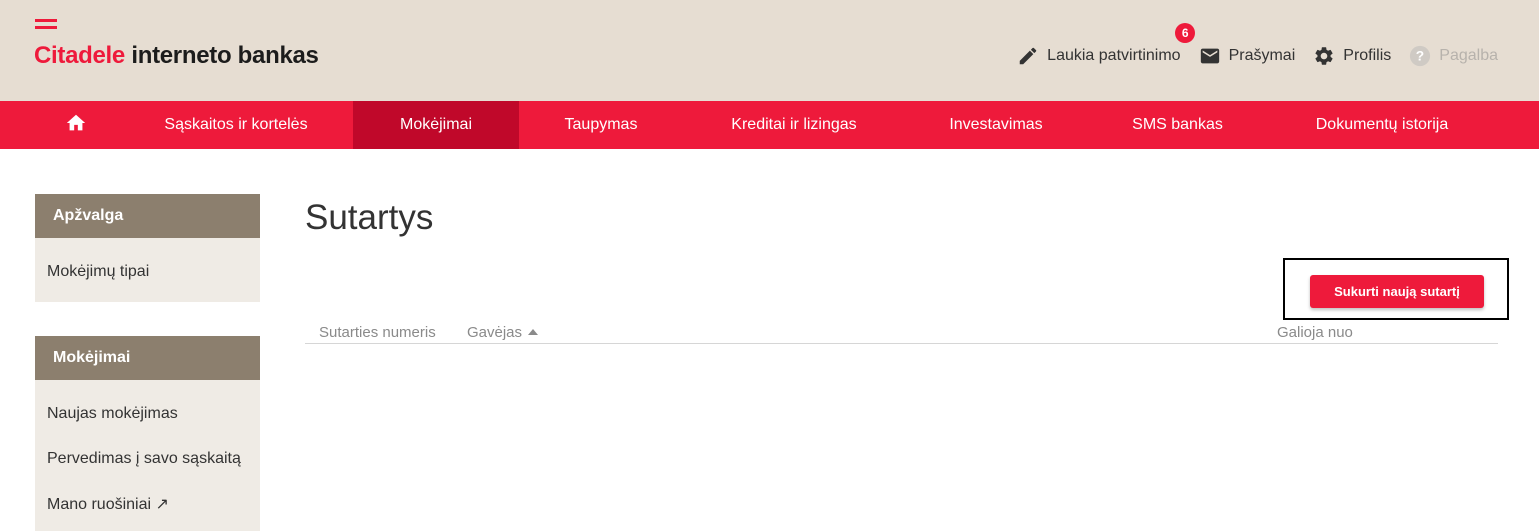 The width and height of the screenshot is (1539, 531). I want to click on sidebar-item-own-account-transfer: Pervedimas į savo sąskaitą, so click(144, 459).